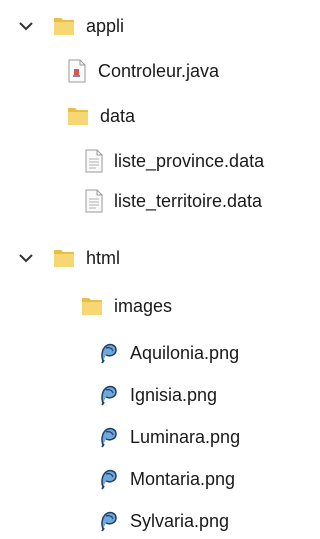 This screenshot has height=539, width=320. I want to click on tree-item-label: liste_territoire.data, so click(188, 201).